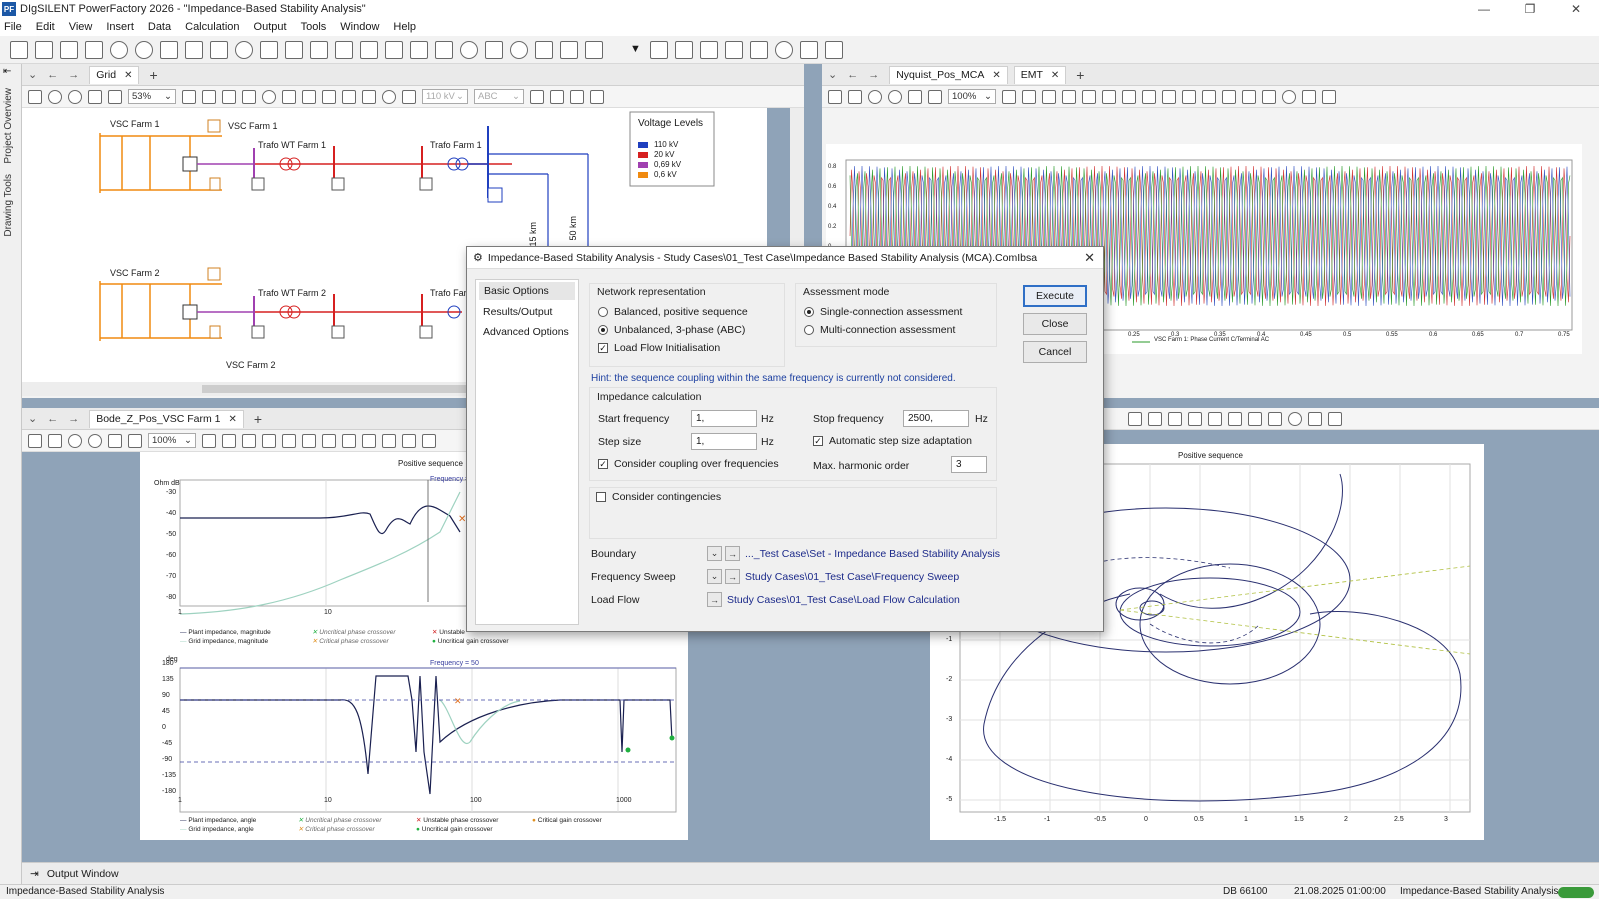 This screenshot has height=899, width=1599. Describe the element at coordinates (249, 96) in the screenshot. I see `select-icon` at that location.